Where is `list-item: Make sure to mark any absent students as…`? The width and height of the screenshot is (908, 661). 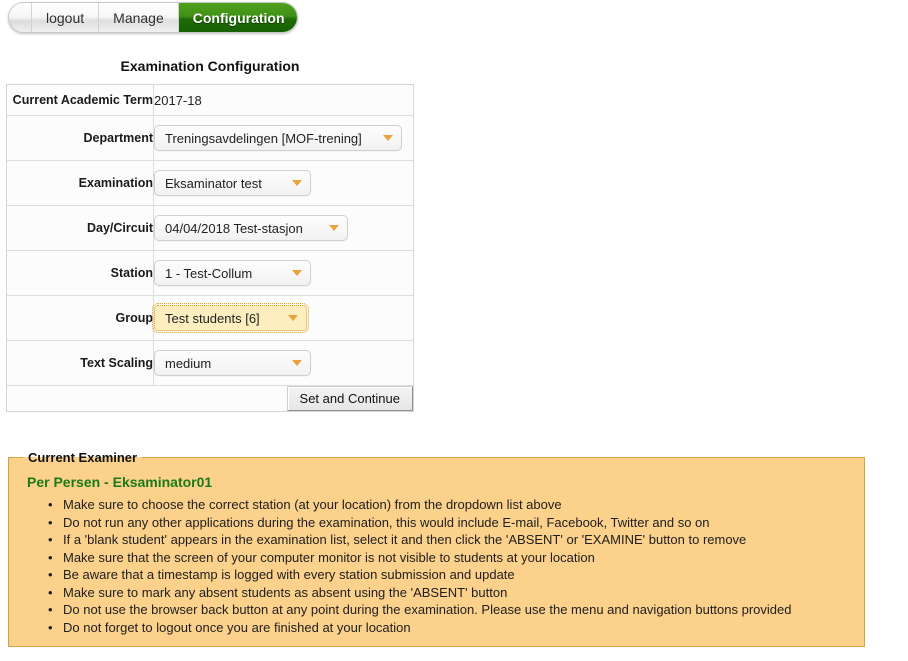
list-item: Make sure to mark any absent students as… is located at coordinates (451, 593).